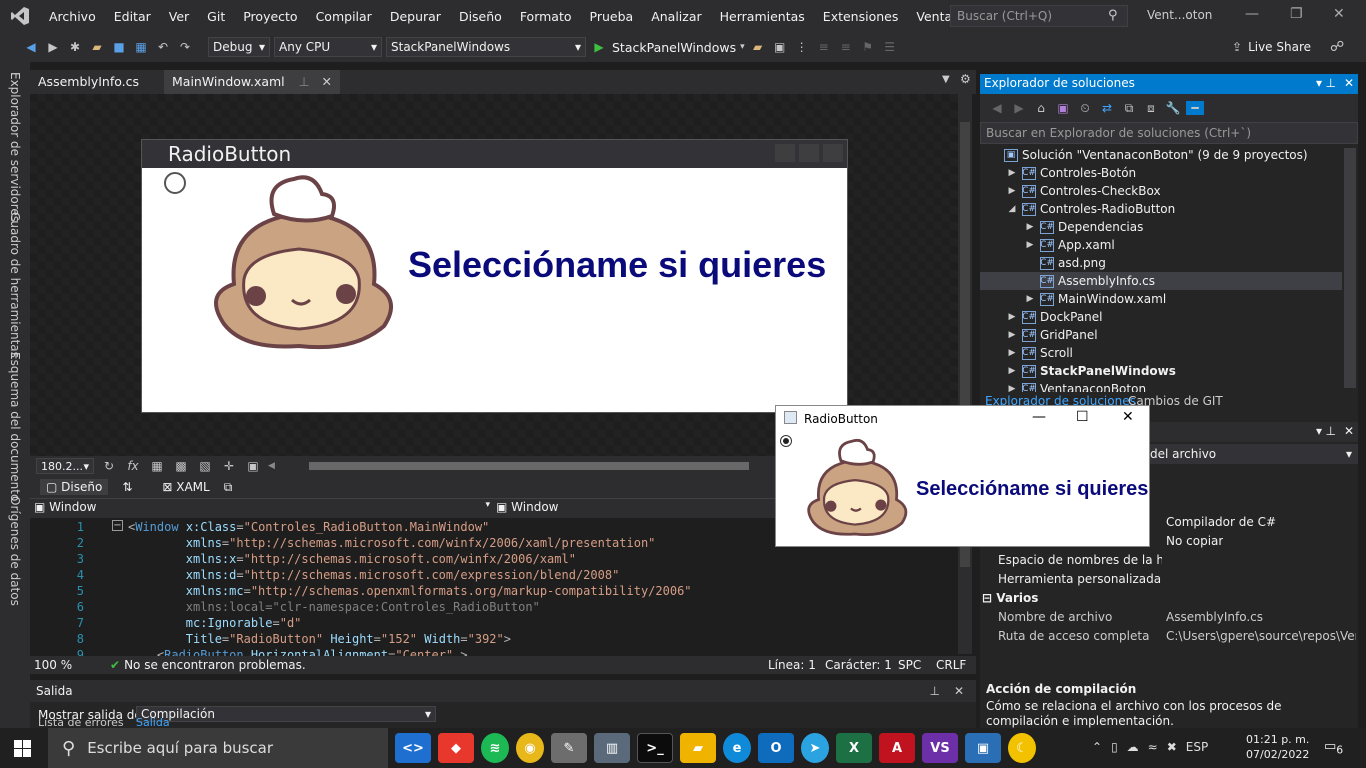 This screenshot has width=1366, height=768. What do you see at coordinates (1091, 209) in the screenshot?
I see `tree-item: ◢ C# Controles-RadioButton` at bounding box center [1091, 209].